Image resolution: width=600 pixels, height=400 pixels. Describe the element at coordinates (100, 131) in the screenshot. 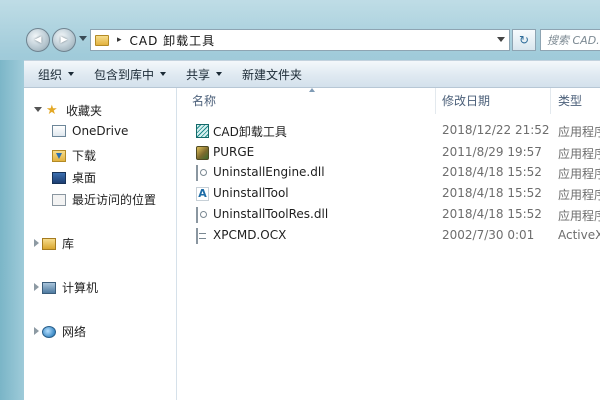

I see `nav-item-label: OneDrive` at that location.